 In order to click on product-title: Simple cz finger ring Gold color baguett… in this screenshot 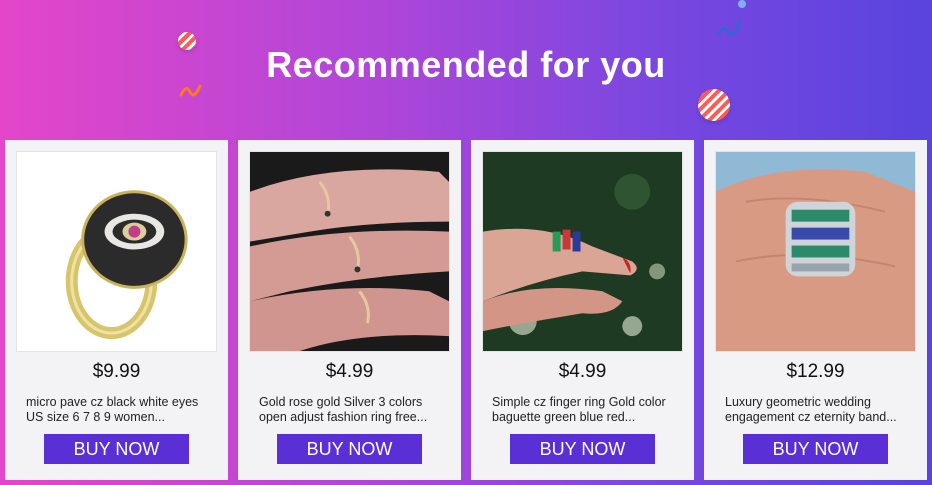, I will do `click(586, 410)`.